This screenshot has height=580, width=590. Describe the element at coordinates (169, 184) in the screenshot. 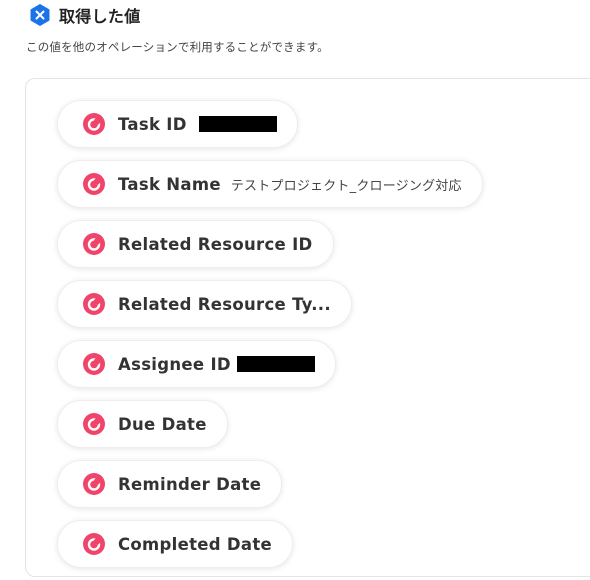

I see `chip-label: Task Name` at that location.